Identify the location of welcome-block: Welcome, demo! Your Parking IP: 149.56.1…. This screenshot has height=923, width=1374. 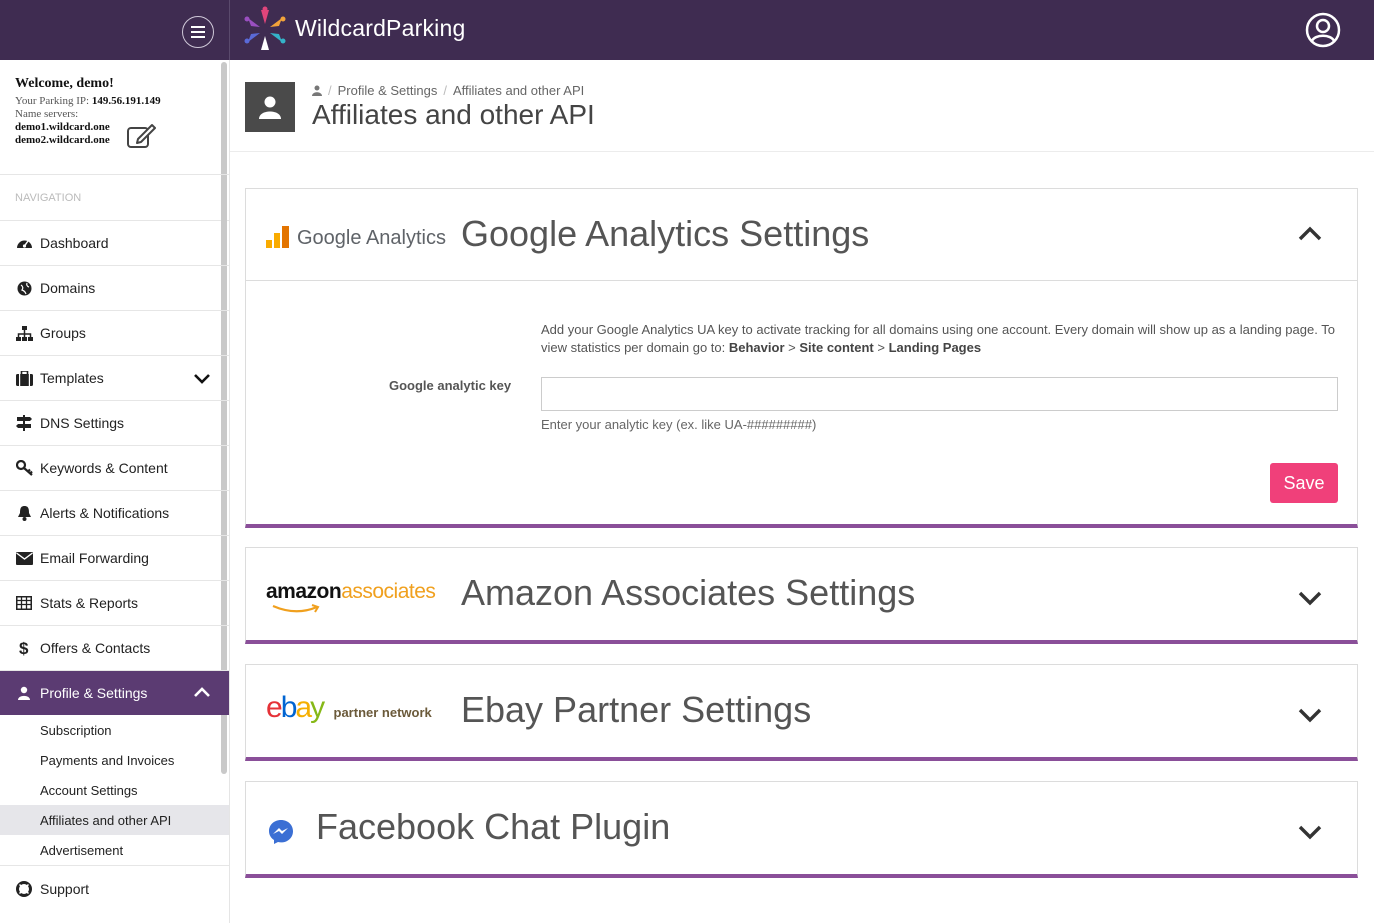
(114, 117).